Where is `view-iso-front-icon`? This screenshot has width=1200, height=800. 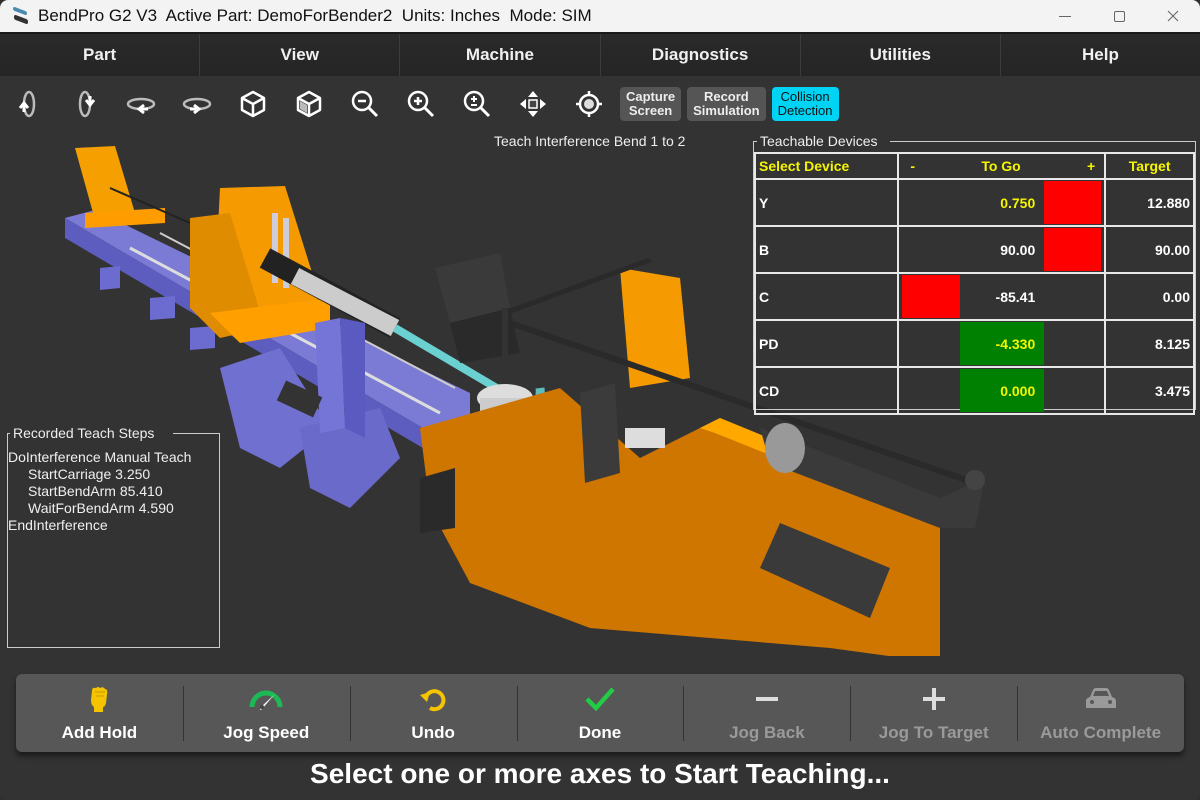
view-iso-front-icon is located at coordinates (253, 104).